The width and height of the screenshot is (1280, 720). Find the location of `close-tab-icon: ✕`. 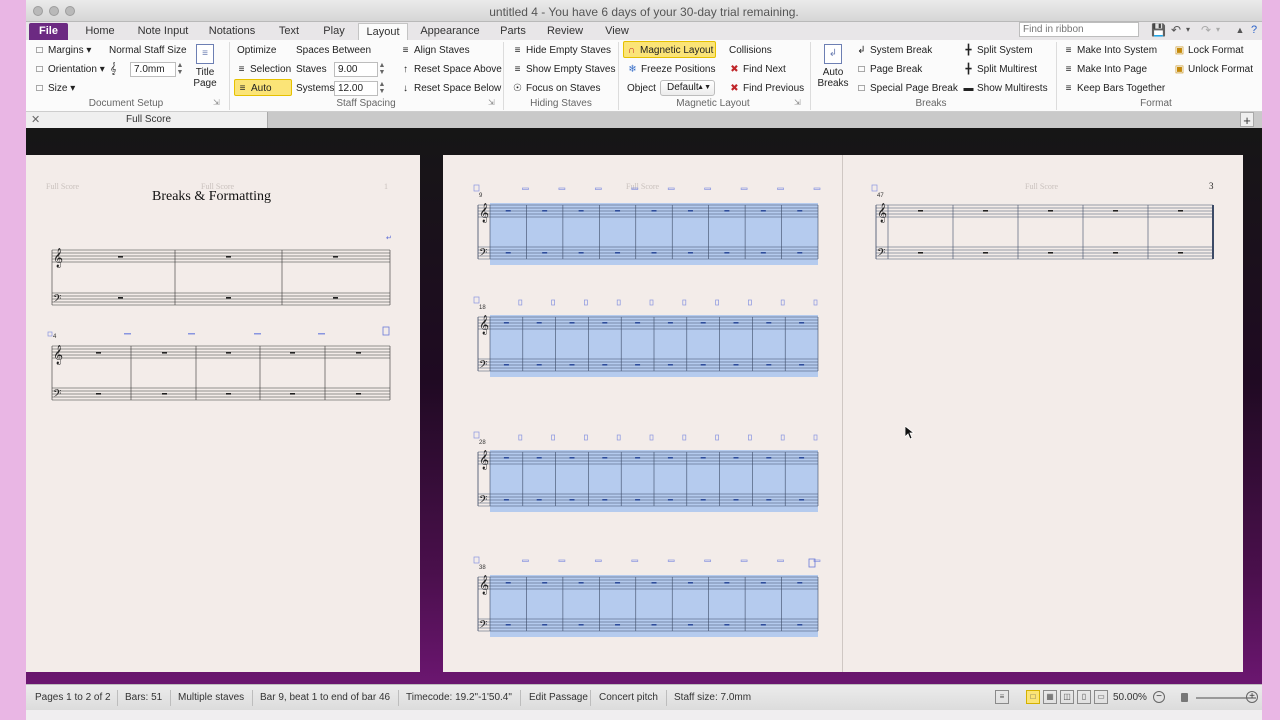

close-tab-icon: ✕ is located at coordinates (35, 119).